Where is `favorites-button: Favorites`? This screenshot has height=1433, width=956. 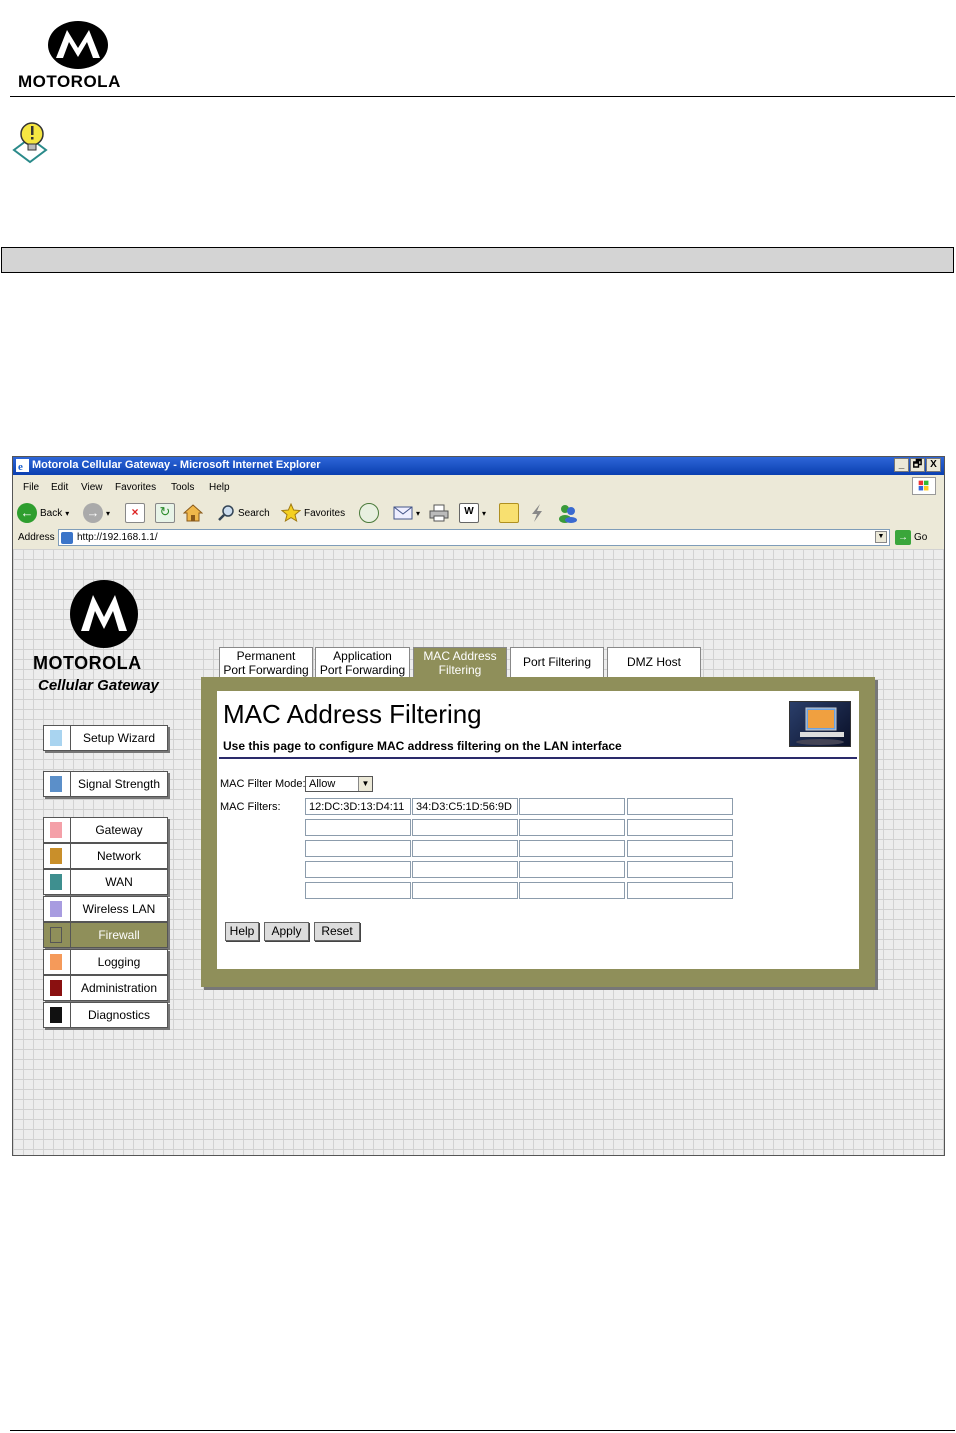
favorites-button: Favorites is located at coordinates (313, 513).